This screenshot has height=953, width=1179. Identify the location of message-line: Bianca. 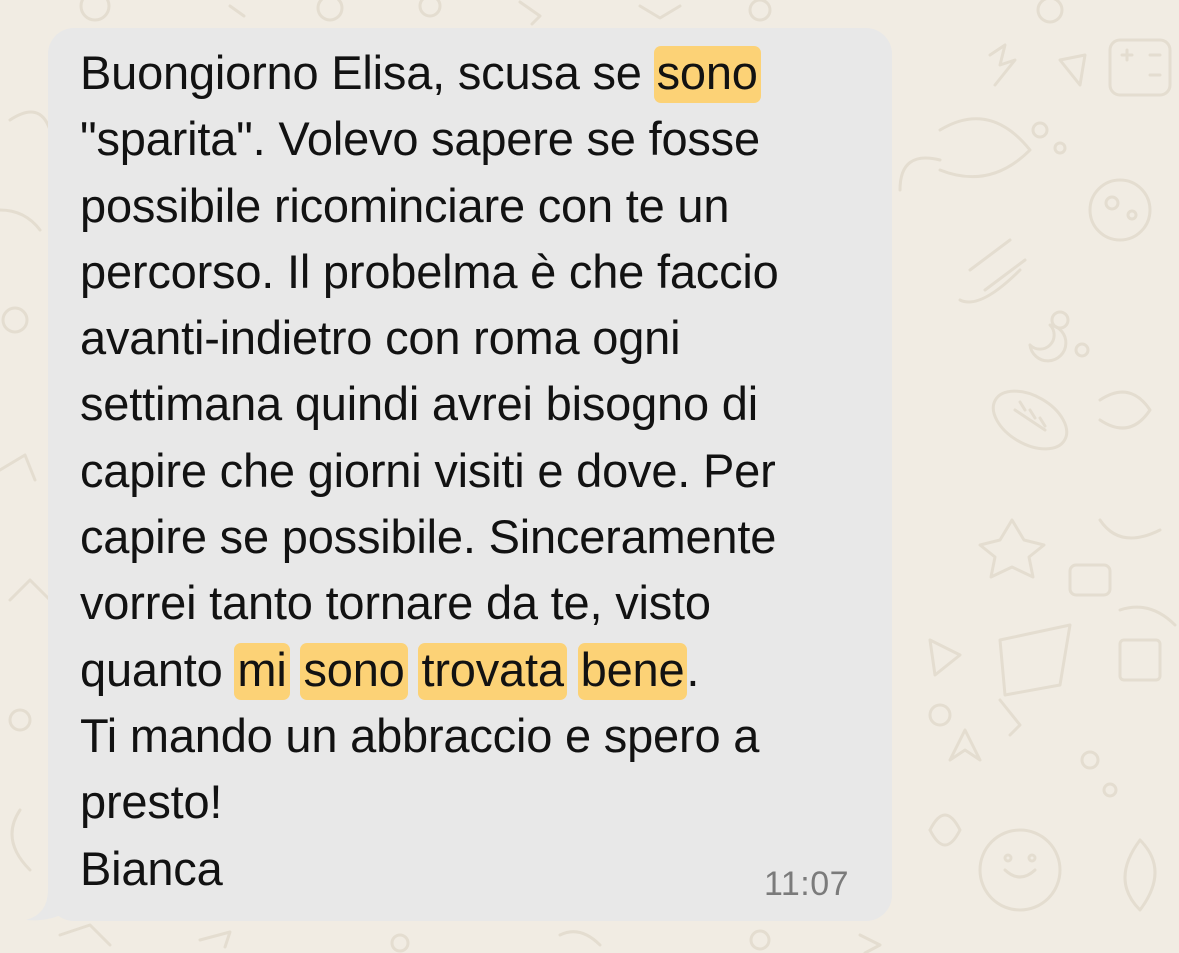
(151, 868).